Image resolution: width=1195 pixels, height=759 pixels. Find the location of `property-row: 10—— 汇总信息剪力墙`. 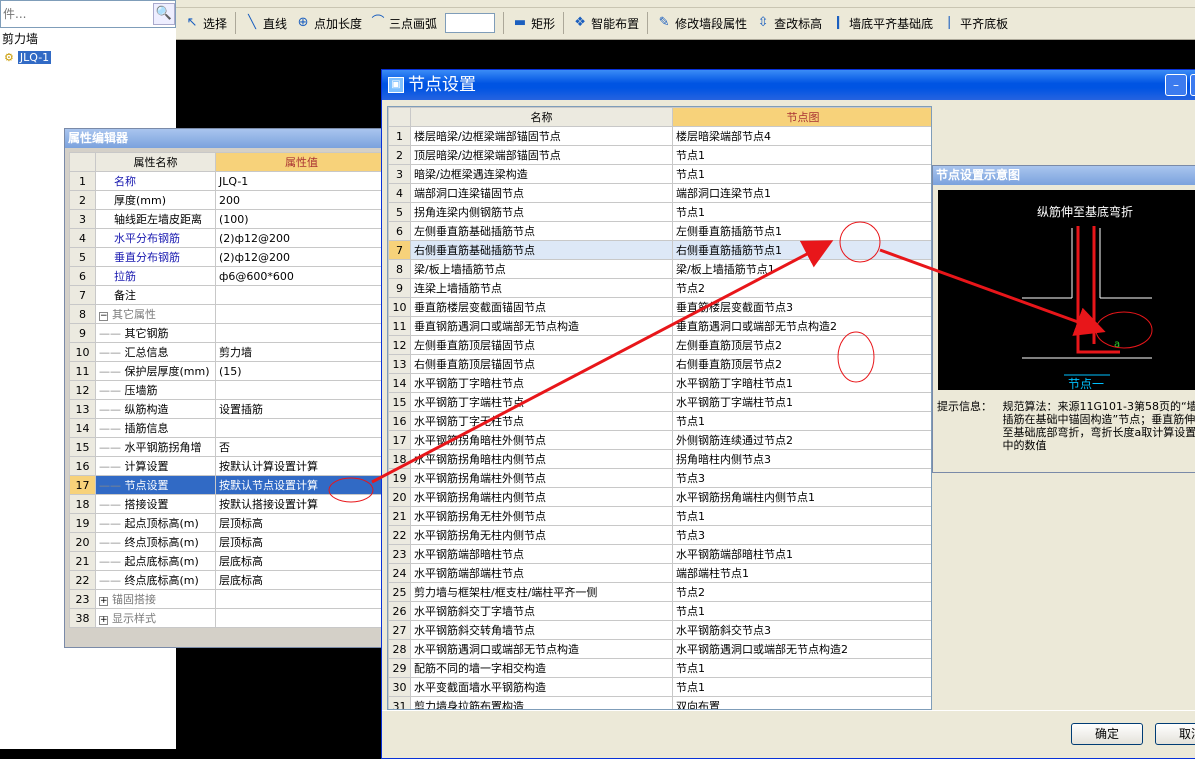

property-row: 10—— 汇总信息剪力墙 is located at coordinates (229, 352).